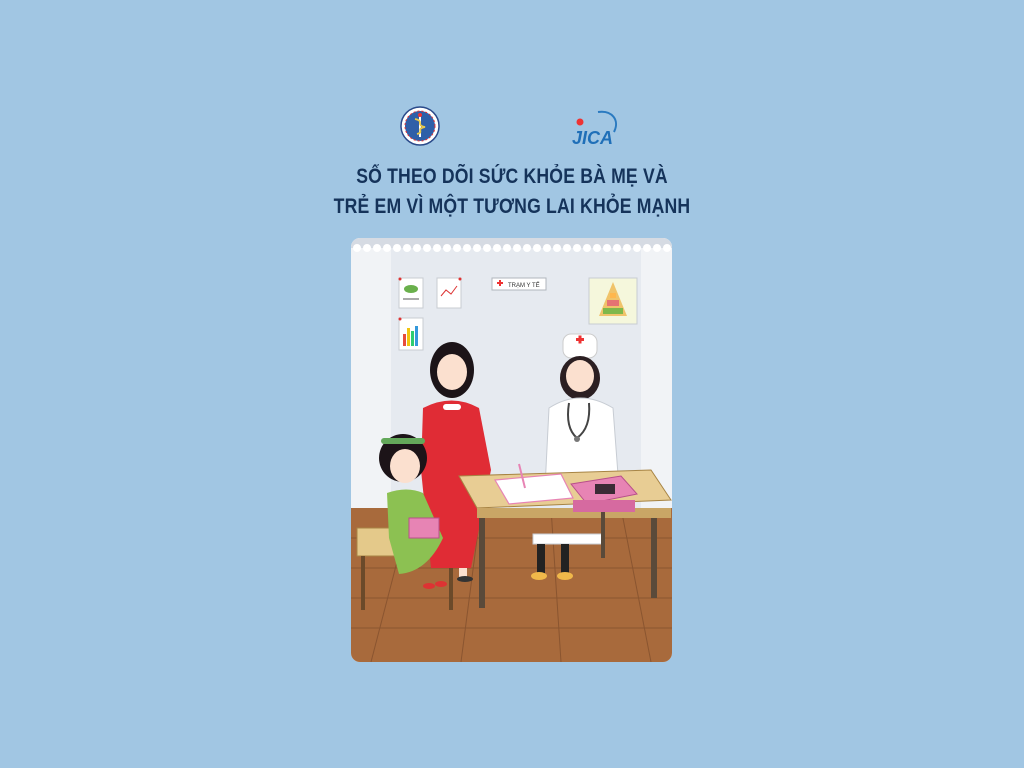 This screenshot has height=768, width=1024. What do you see at coordinates (512, 176) in the screenshot?
I see `title-line-1: SỔ THEO DÕI SỨC KHỎE BÀ MẸ VÀ` at bounding box center [512, 176].